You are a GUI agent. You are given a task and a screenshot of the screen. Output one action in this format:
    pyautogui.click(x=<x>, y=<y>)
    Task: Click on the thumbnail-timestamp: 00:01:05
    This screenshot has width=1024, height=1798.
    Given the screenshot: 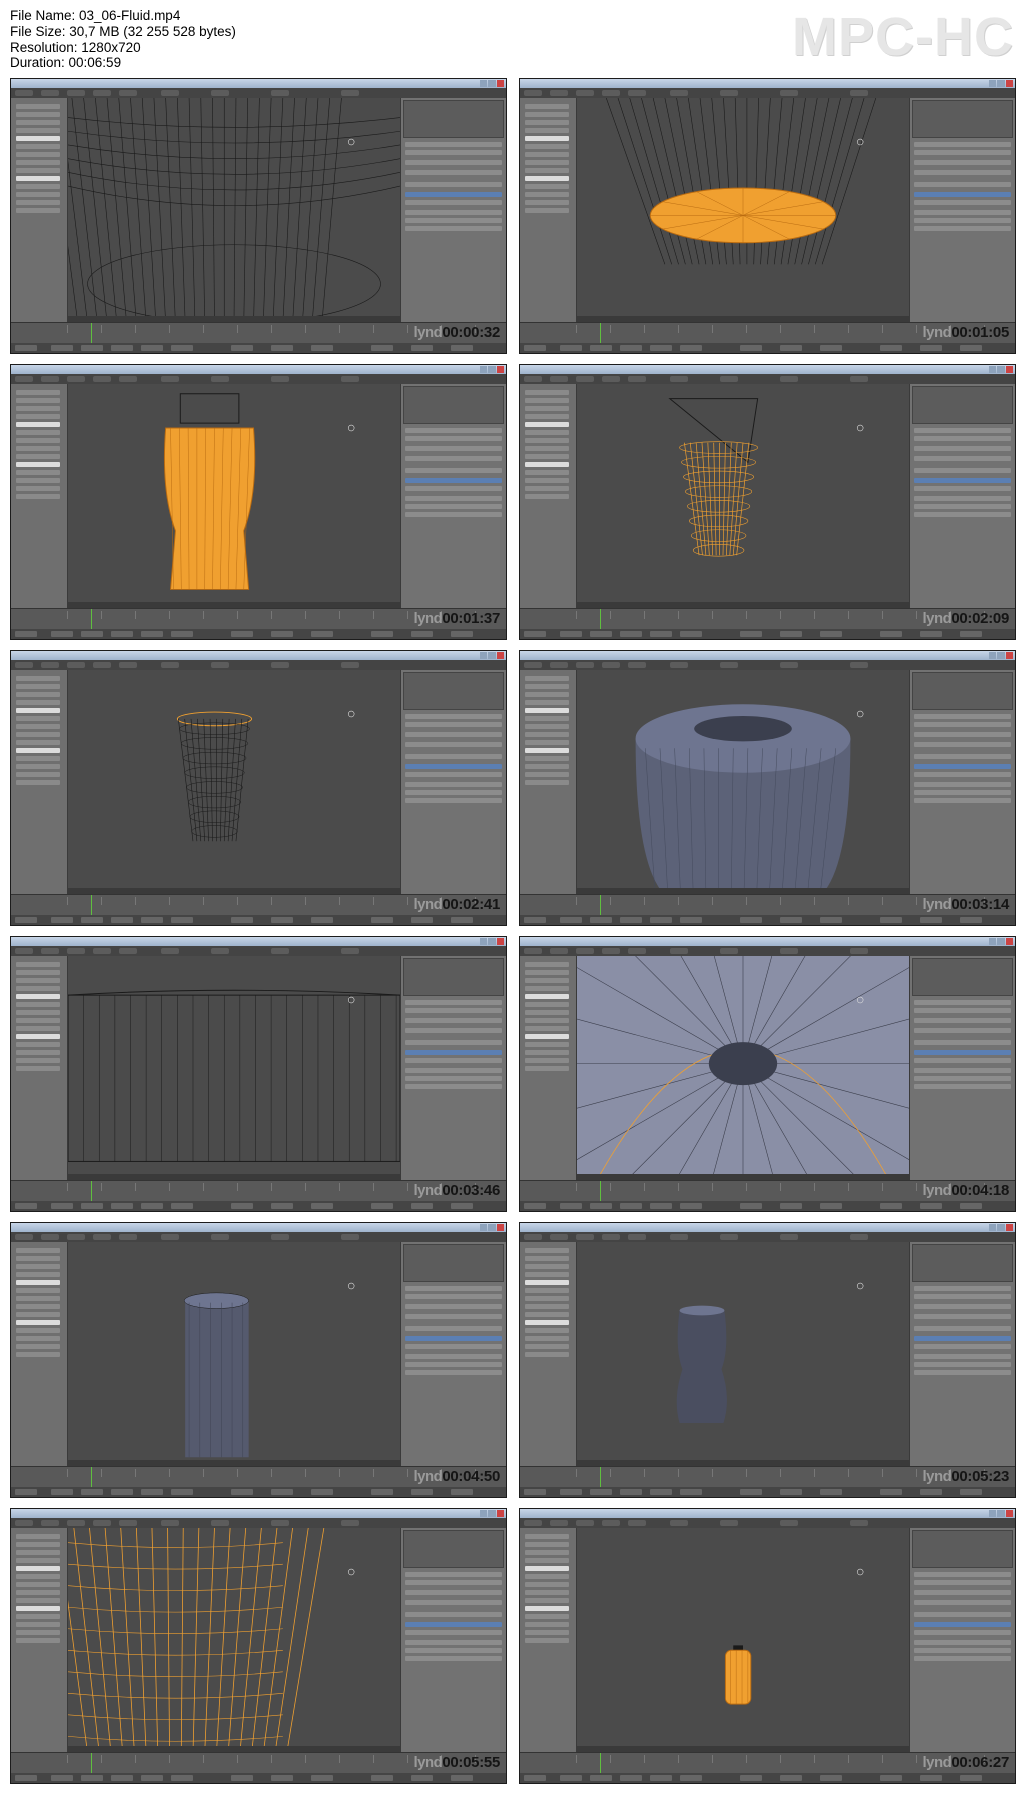 What is the action you would take?
    pyautogui.click(x=980, y=332)
    